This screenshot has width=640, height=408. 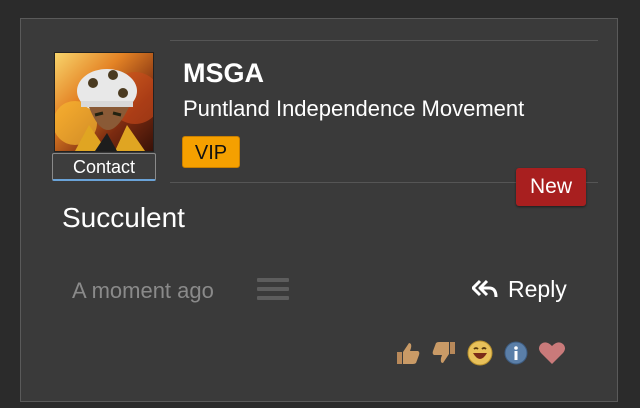 I want to click on reply-all-icon, so click(x=485, y=288).